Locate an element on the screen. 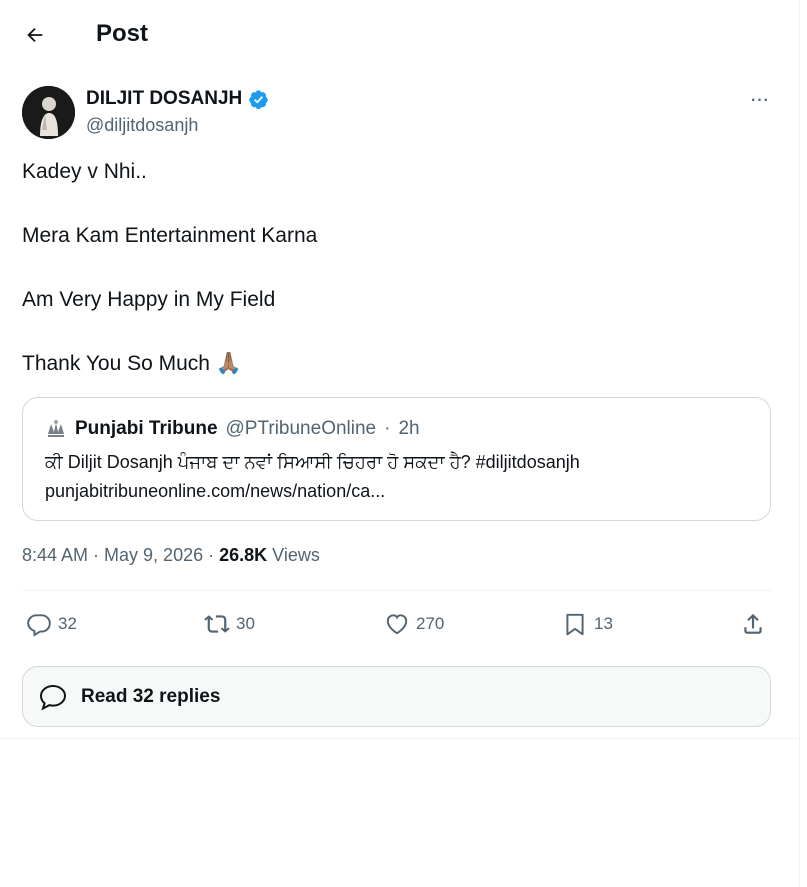 This screenshot has width=807, height=887. read-replies-button: Read 32 replies is located at coordinates (396, 696).